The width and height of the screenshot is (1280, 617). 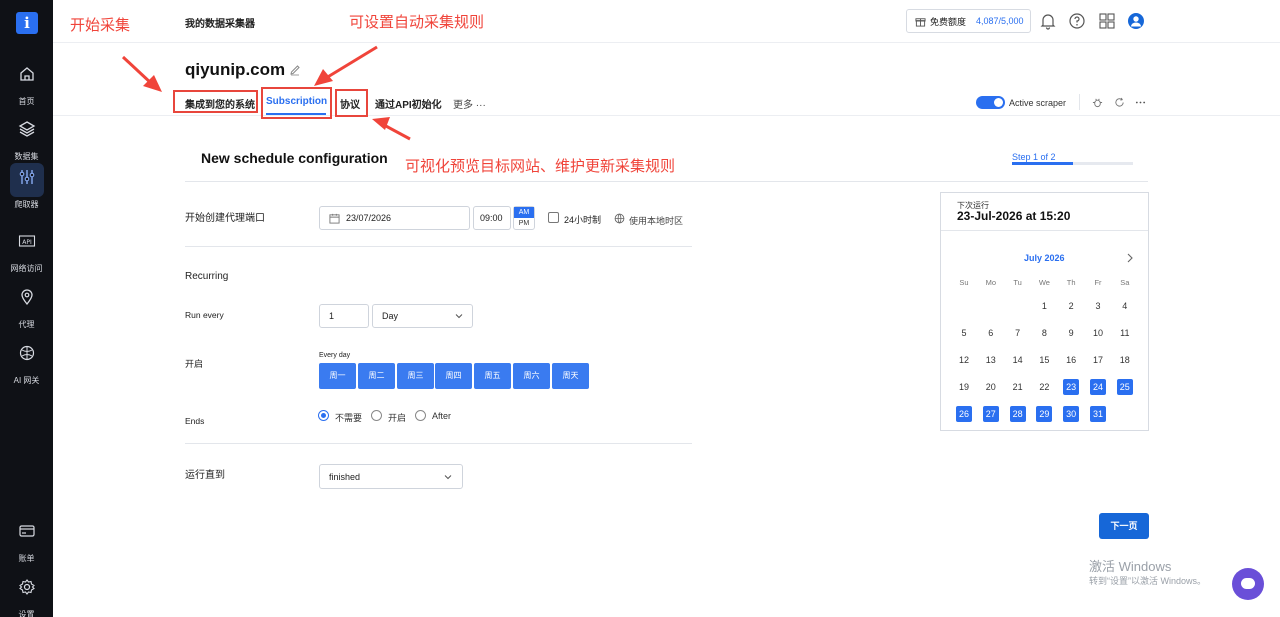 I want to click on calendar-day: 24, so click(x=1098, y=387).